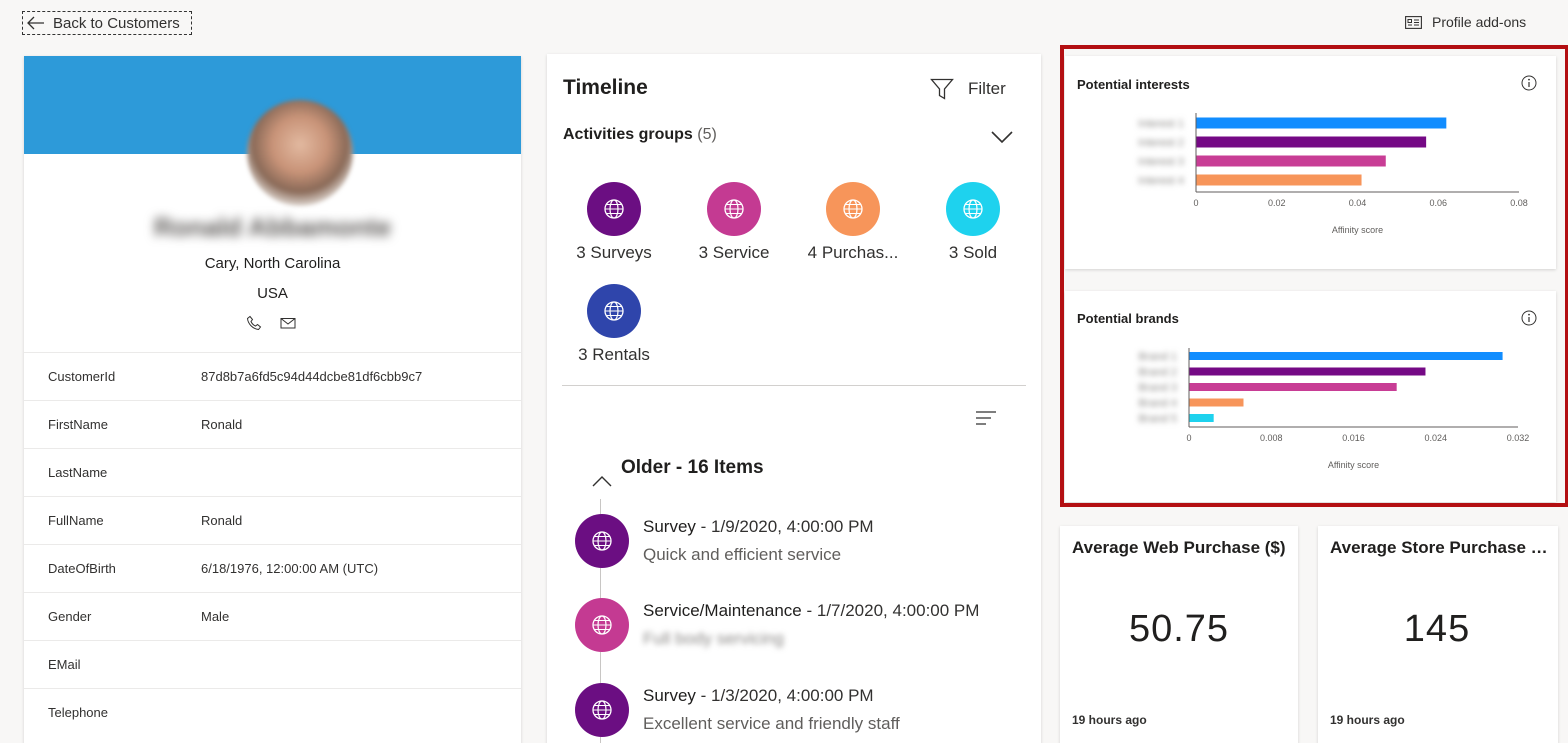 The image size is (1568, 743). Describe the element at coordinates (1179, 629) in the screenshot. I see `kpi-value: 50.75` at that location.